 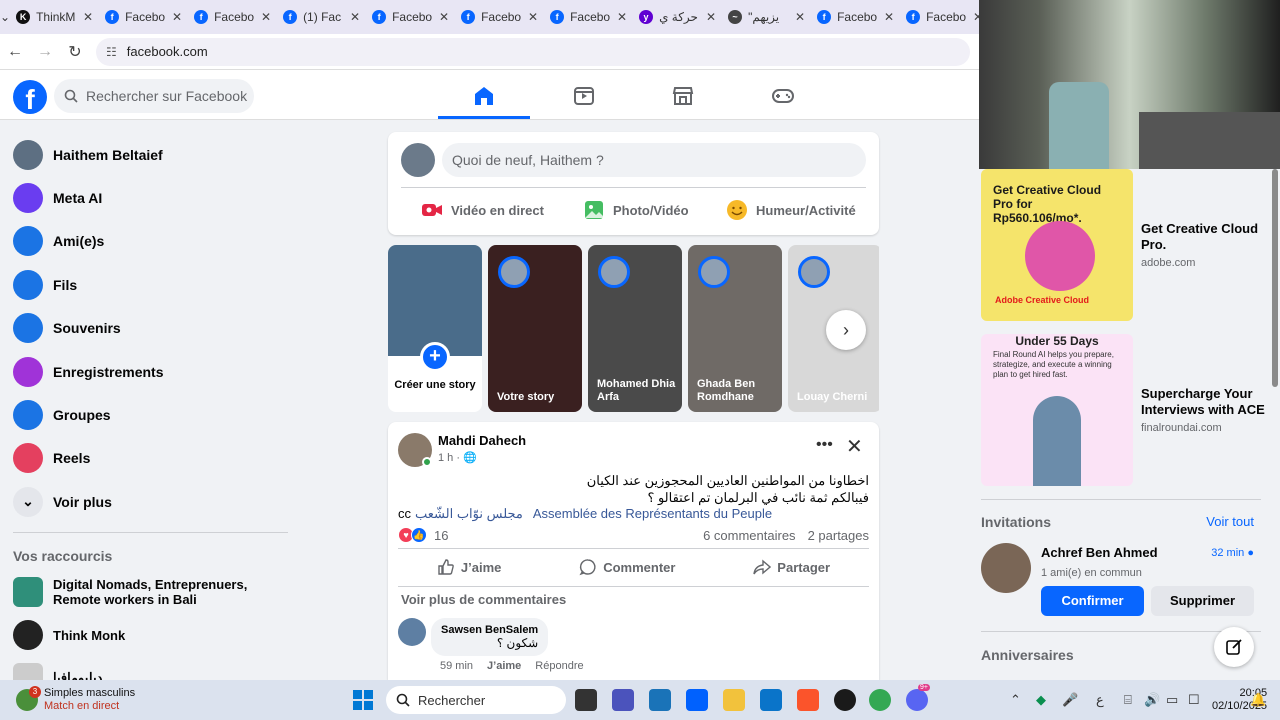 What do you see at coordinates (783, 96) in the screenshot?
I see `gaming-icon` at bounding box center [783, 96].